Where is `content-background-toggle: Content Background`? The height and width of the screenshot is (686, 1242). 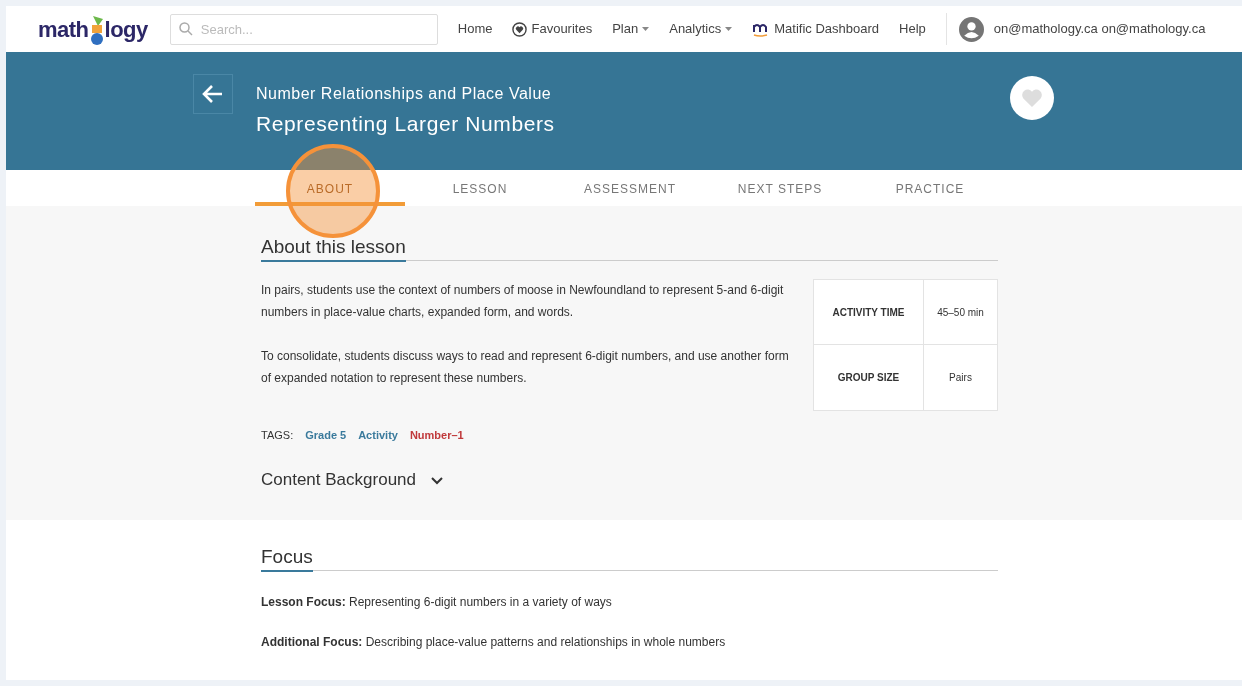 content-background-toggle: Content Background is located at coordinates (352, 480).